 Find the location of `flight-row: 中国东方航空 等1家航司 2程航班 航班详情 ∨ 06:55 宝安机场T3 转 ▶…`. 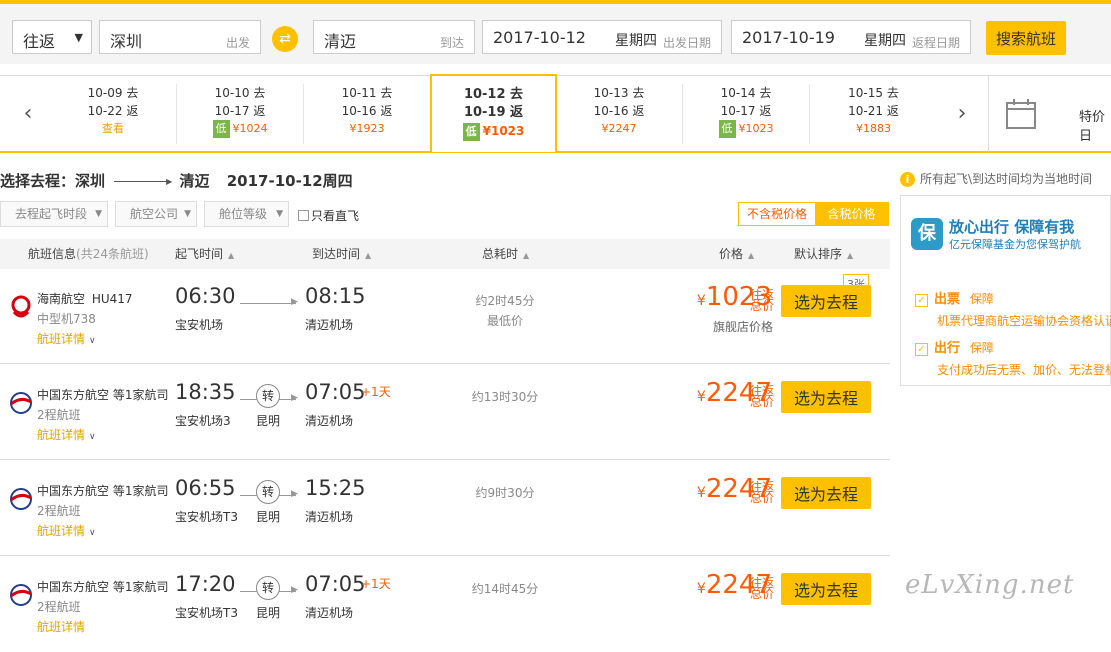

flight-row: 中国东方航空 等1家航司 2程航班 航班详情 ∨ 06:55 宝安机场T3 转 ▶… is located at coordinates (445, 508).